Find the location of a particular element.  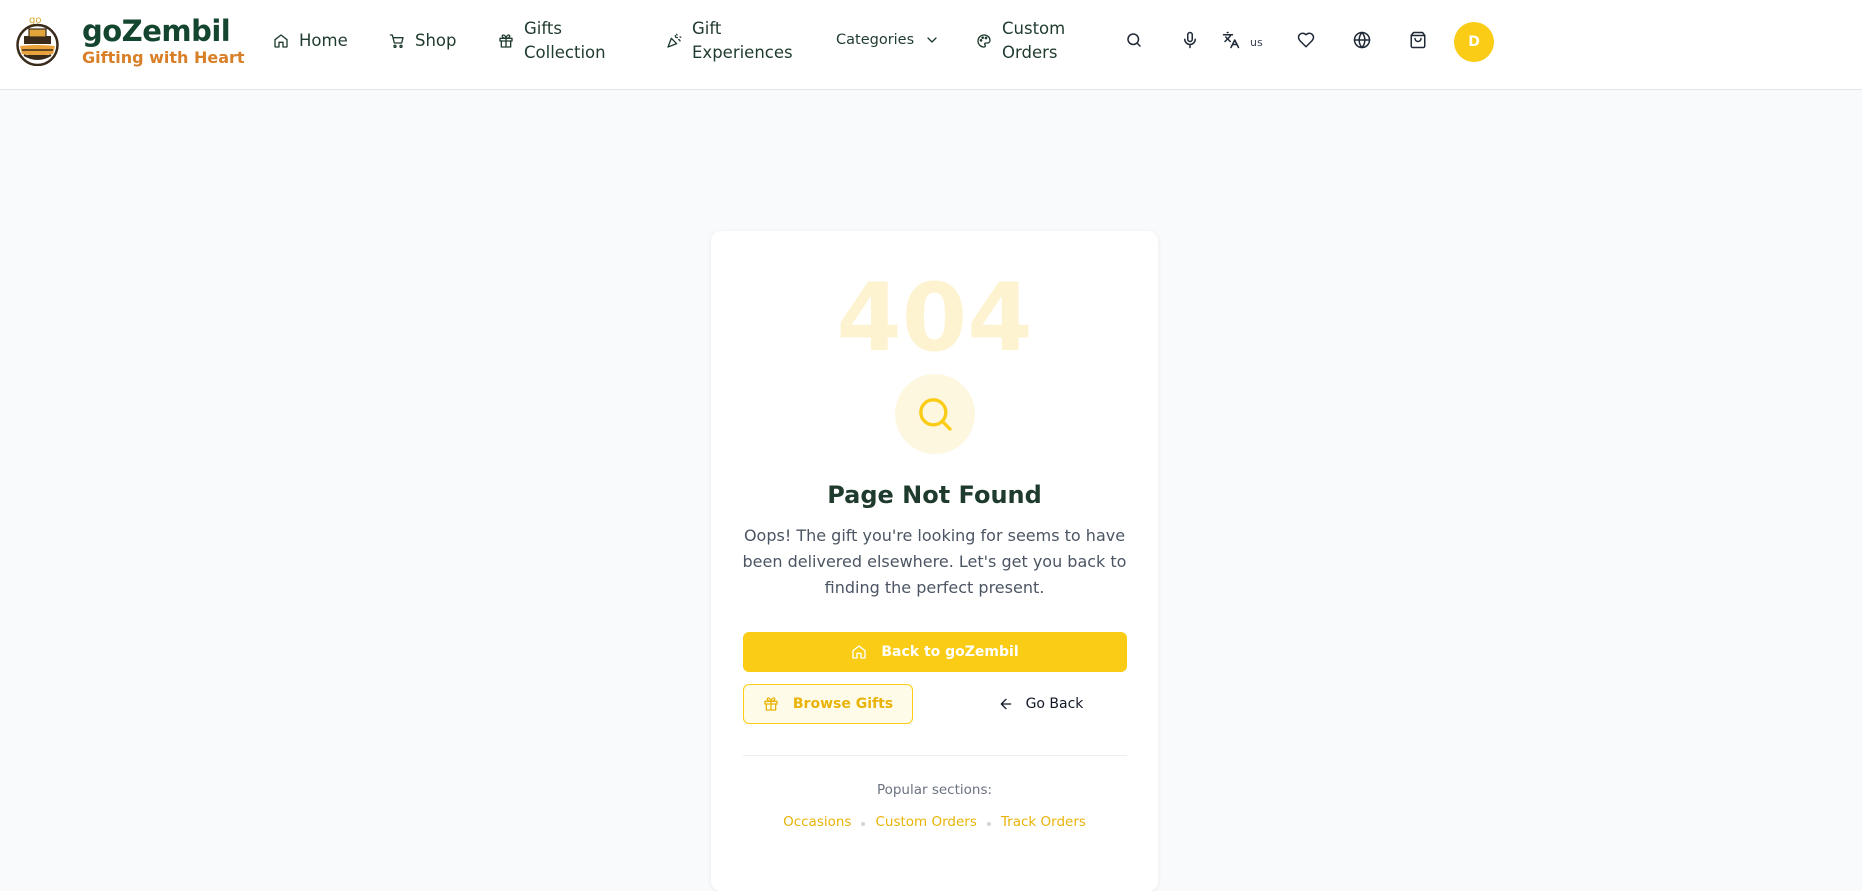

nav-gifts-collection-label: Gifts Collection is located at coordinates (565, 41).